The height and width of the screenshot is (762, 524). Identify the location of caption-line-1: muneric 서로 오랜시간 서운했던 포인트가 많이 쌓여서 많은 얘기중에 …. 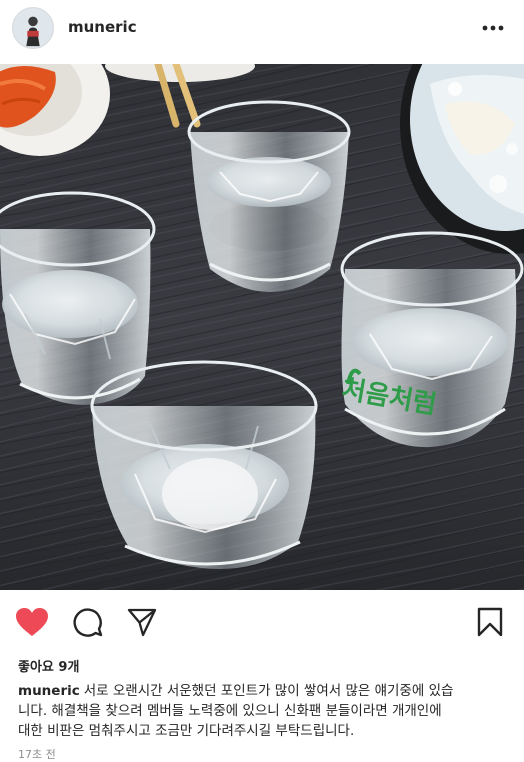
(236, 691).